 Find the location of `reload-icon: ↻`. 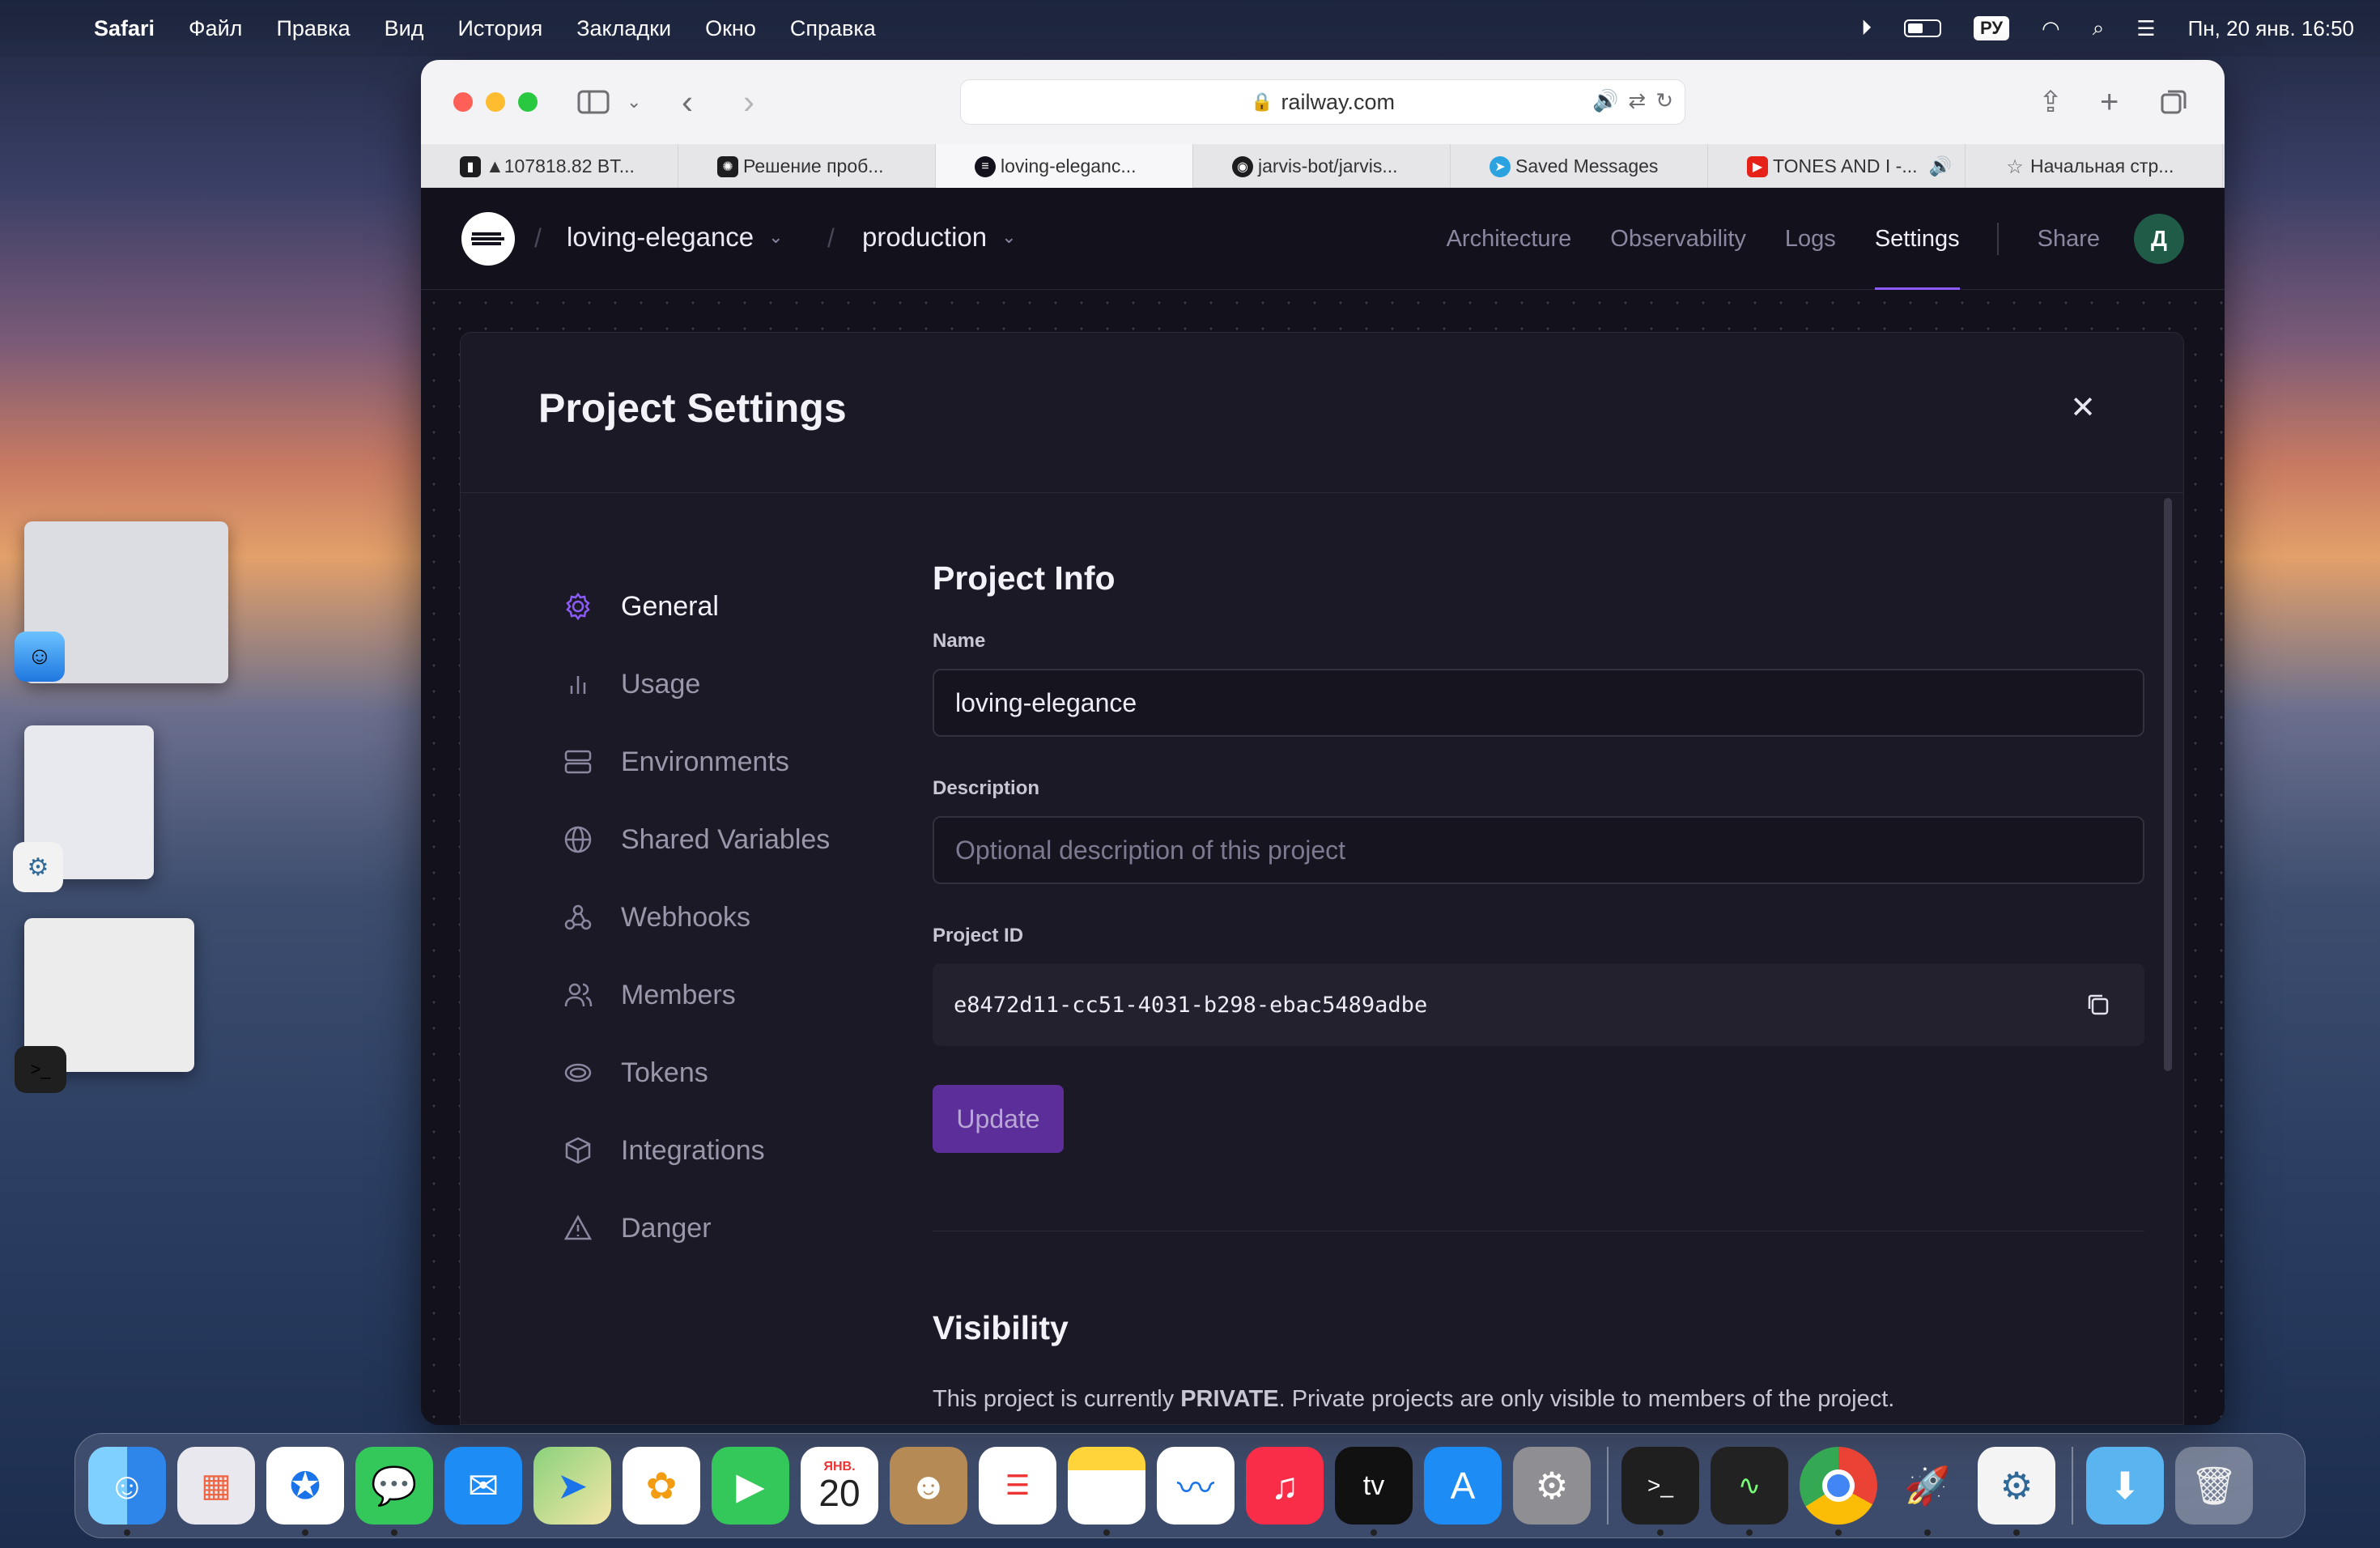

reload-icon: ↻ is located at coordinates (1664, 100).